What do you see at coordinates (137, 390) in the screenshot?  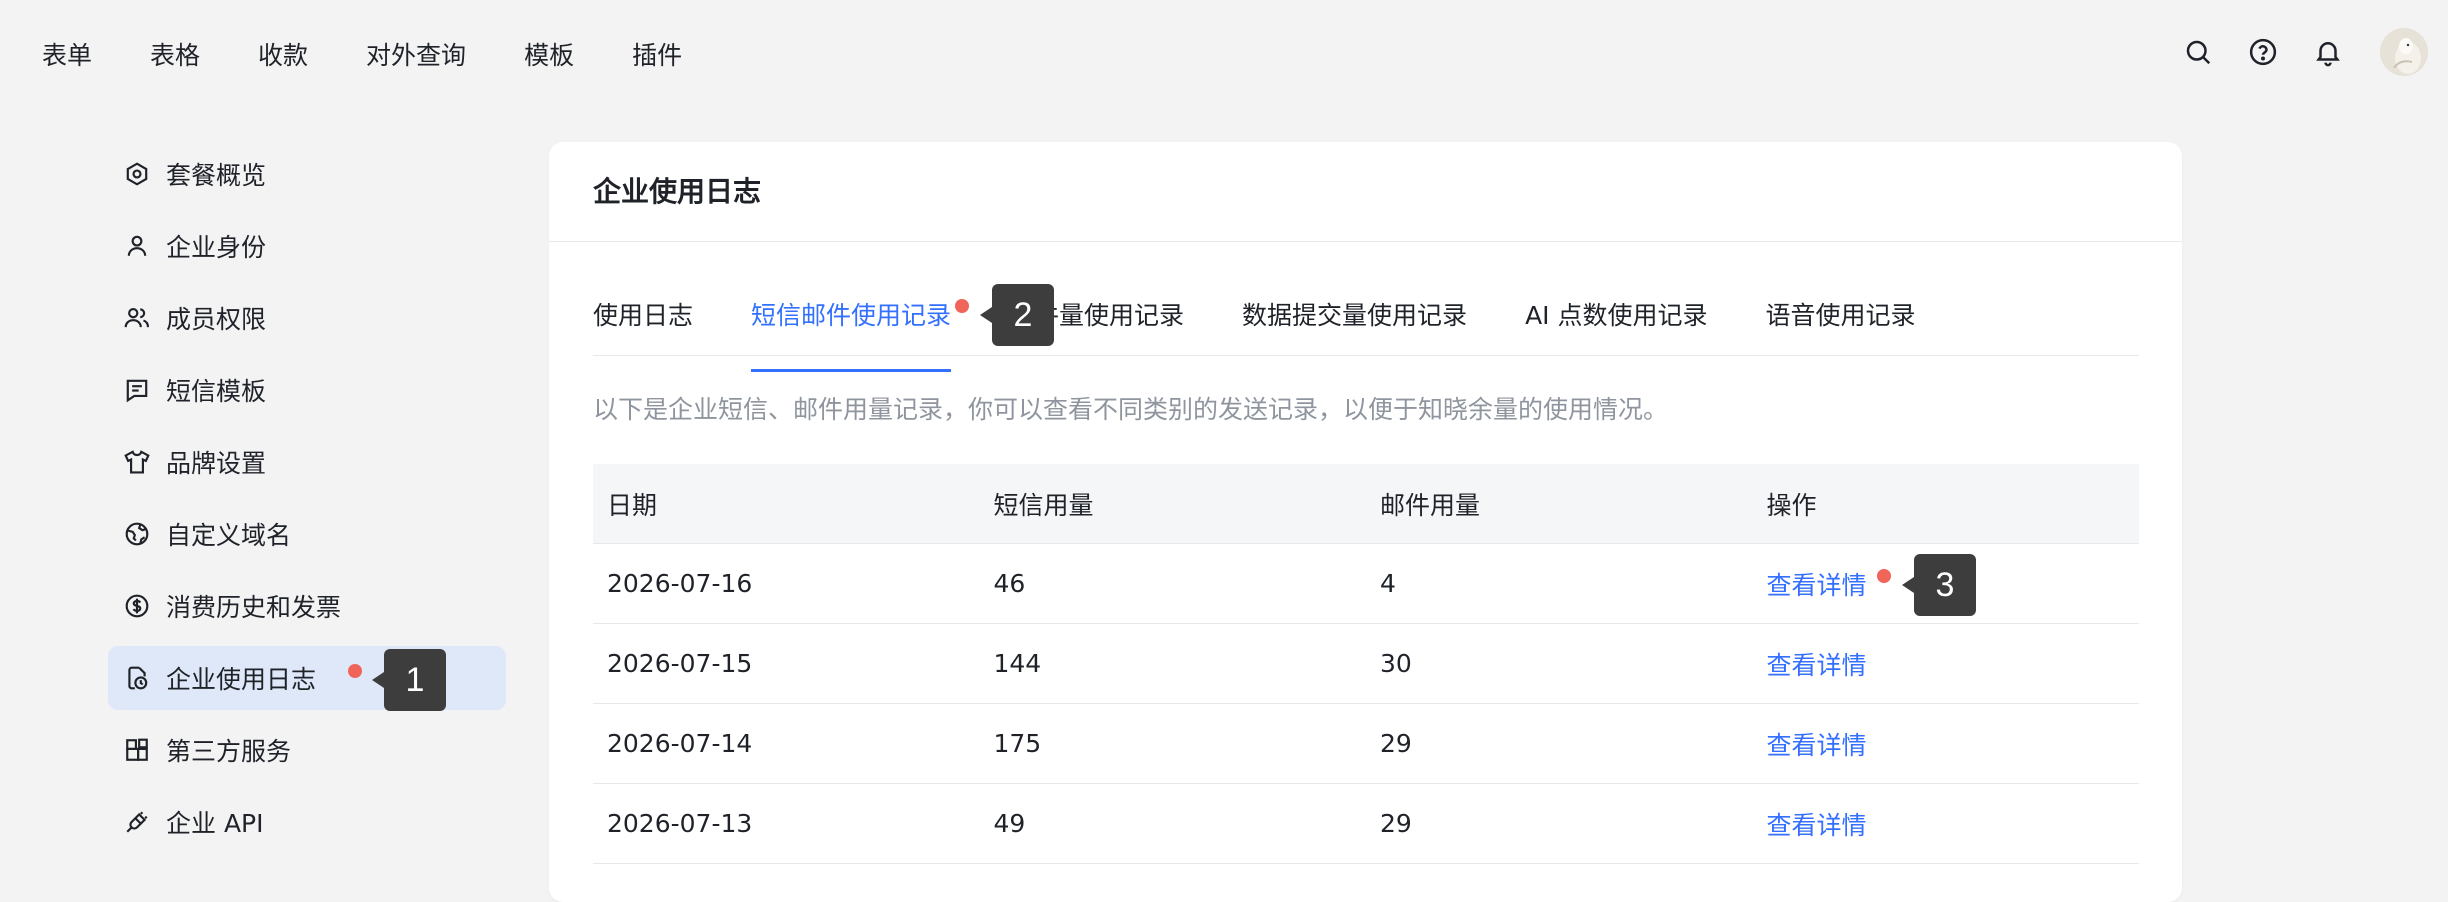 I see `message-icon` at bounding box center [137, 390].